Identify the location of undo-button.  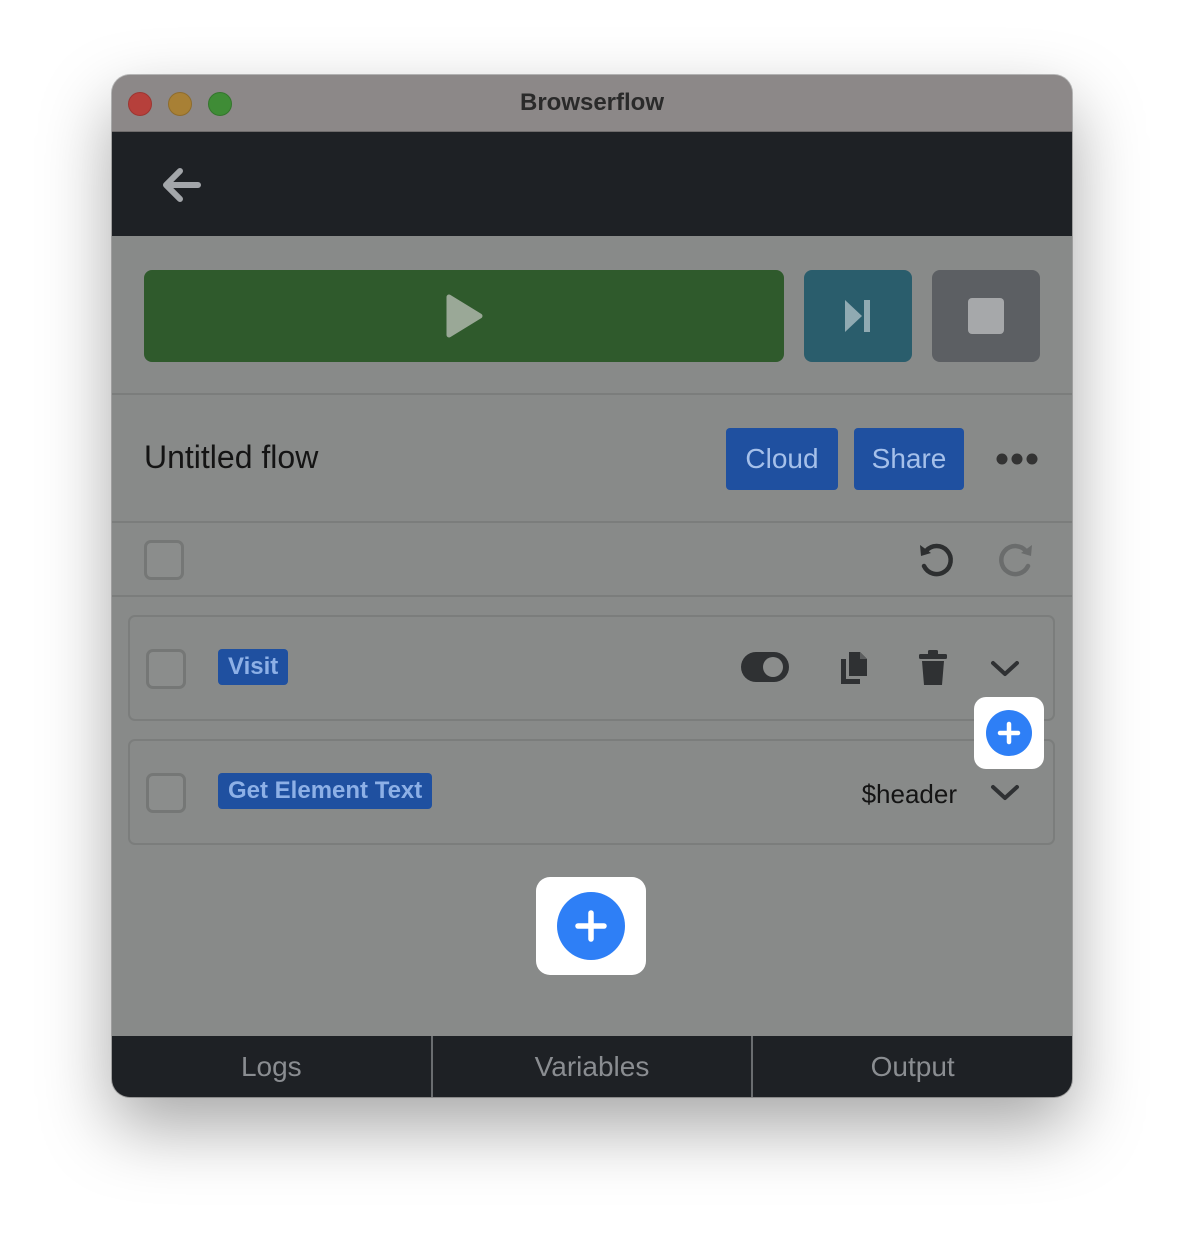
(936, 559).